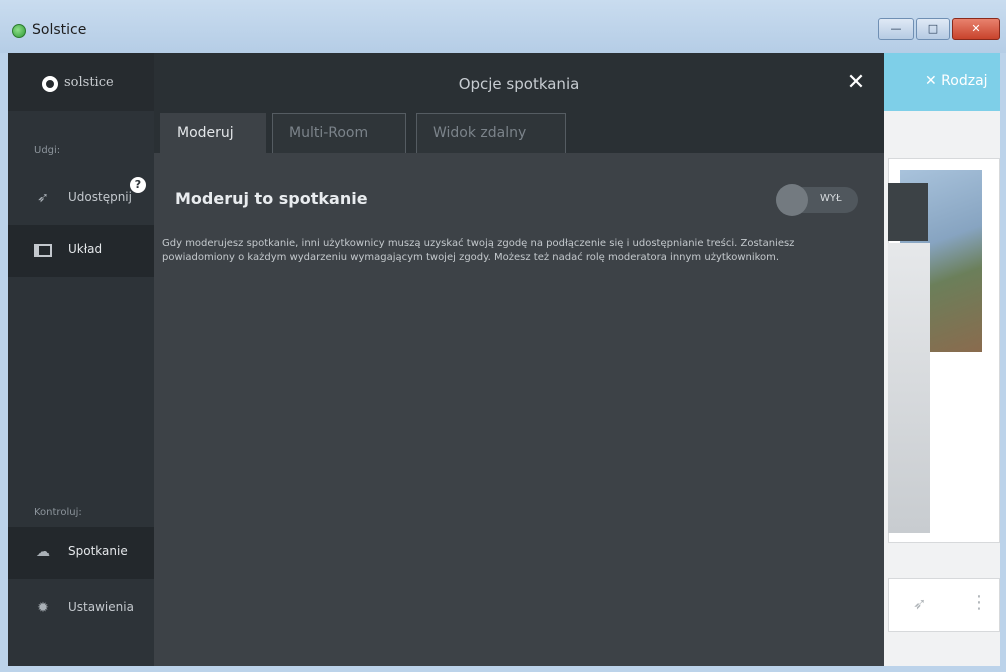 The width and height of the screenshot is (1006, 672). I want to click on close-window-button: ✕, so click(976, 29).